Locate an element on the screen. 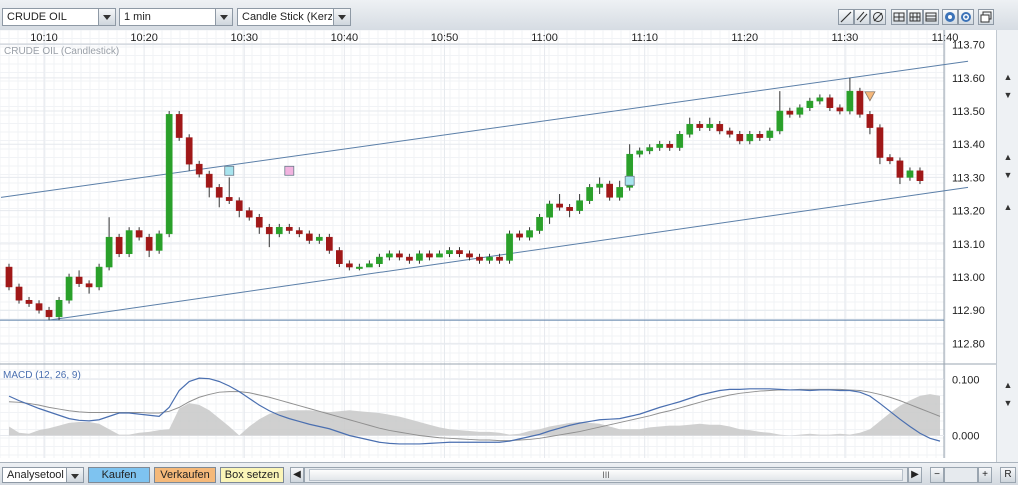 The height and width of the screenshot is (485, 1018). y-tick-label: 112.80 is located at coordinates (968, 344).